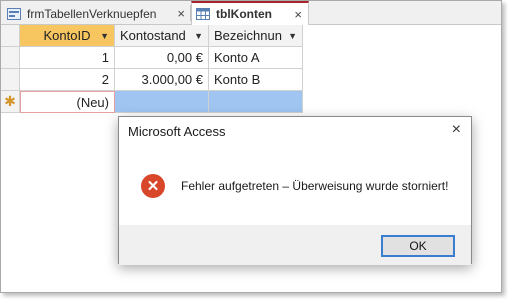  What do you see at coordinates (203, 14) in the screenshot?
I see `table-icon` at bounding box center [203, 14].